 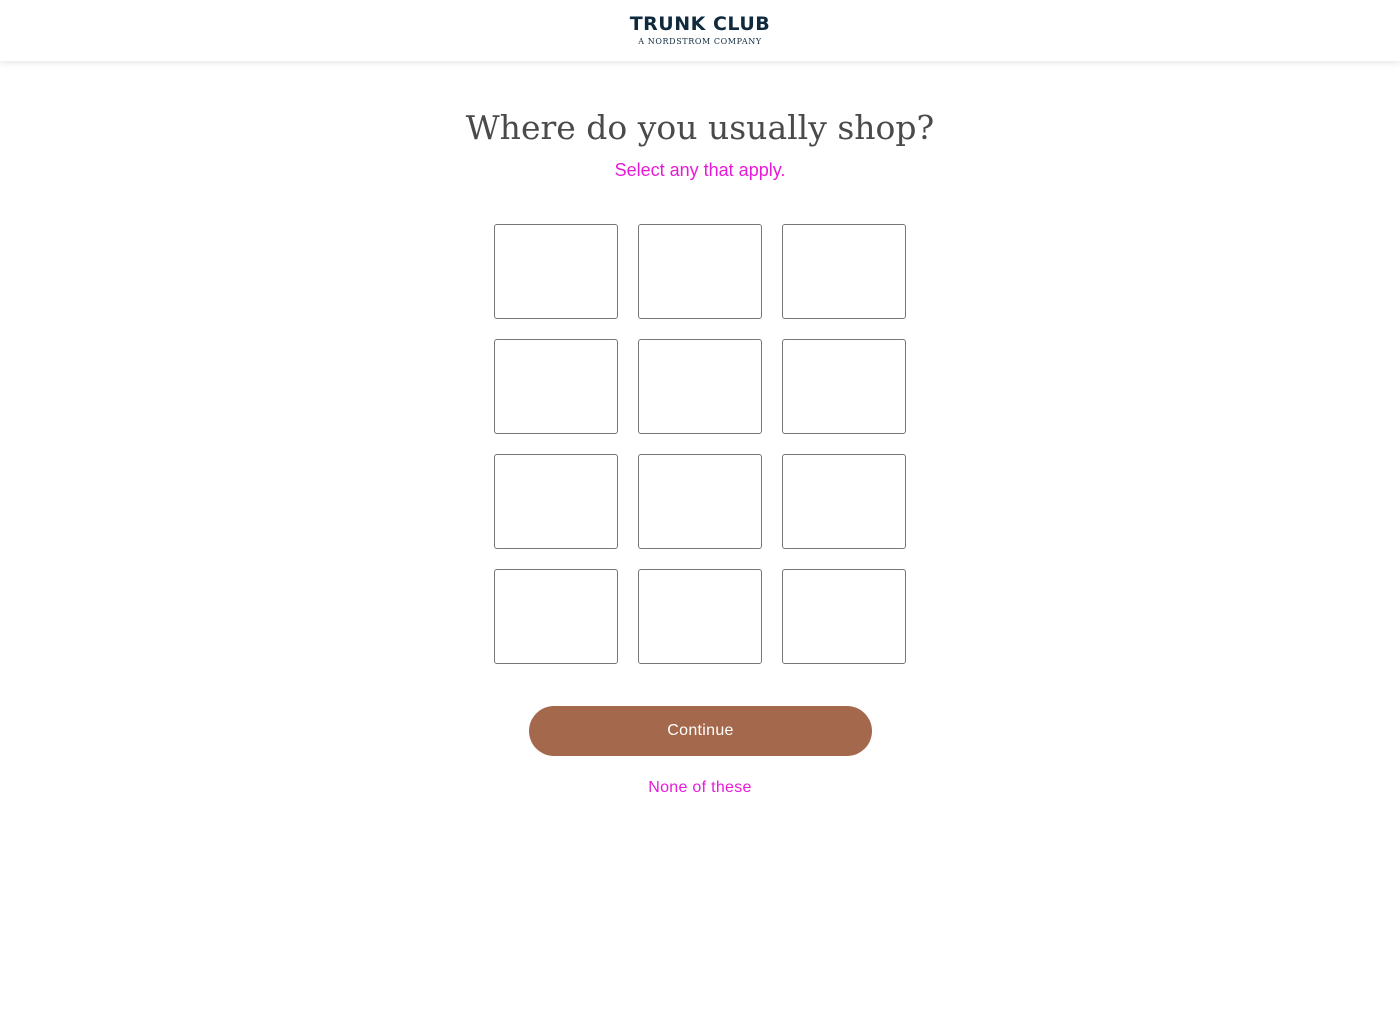 I want to click on page-subtitle: Select any that apply., so click(x=700, y=170).